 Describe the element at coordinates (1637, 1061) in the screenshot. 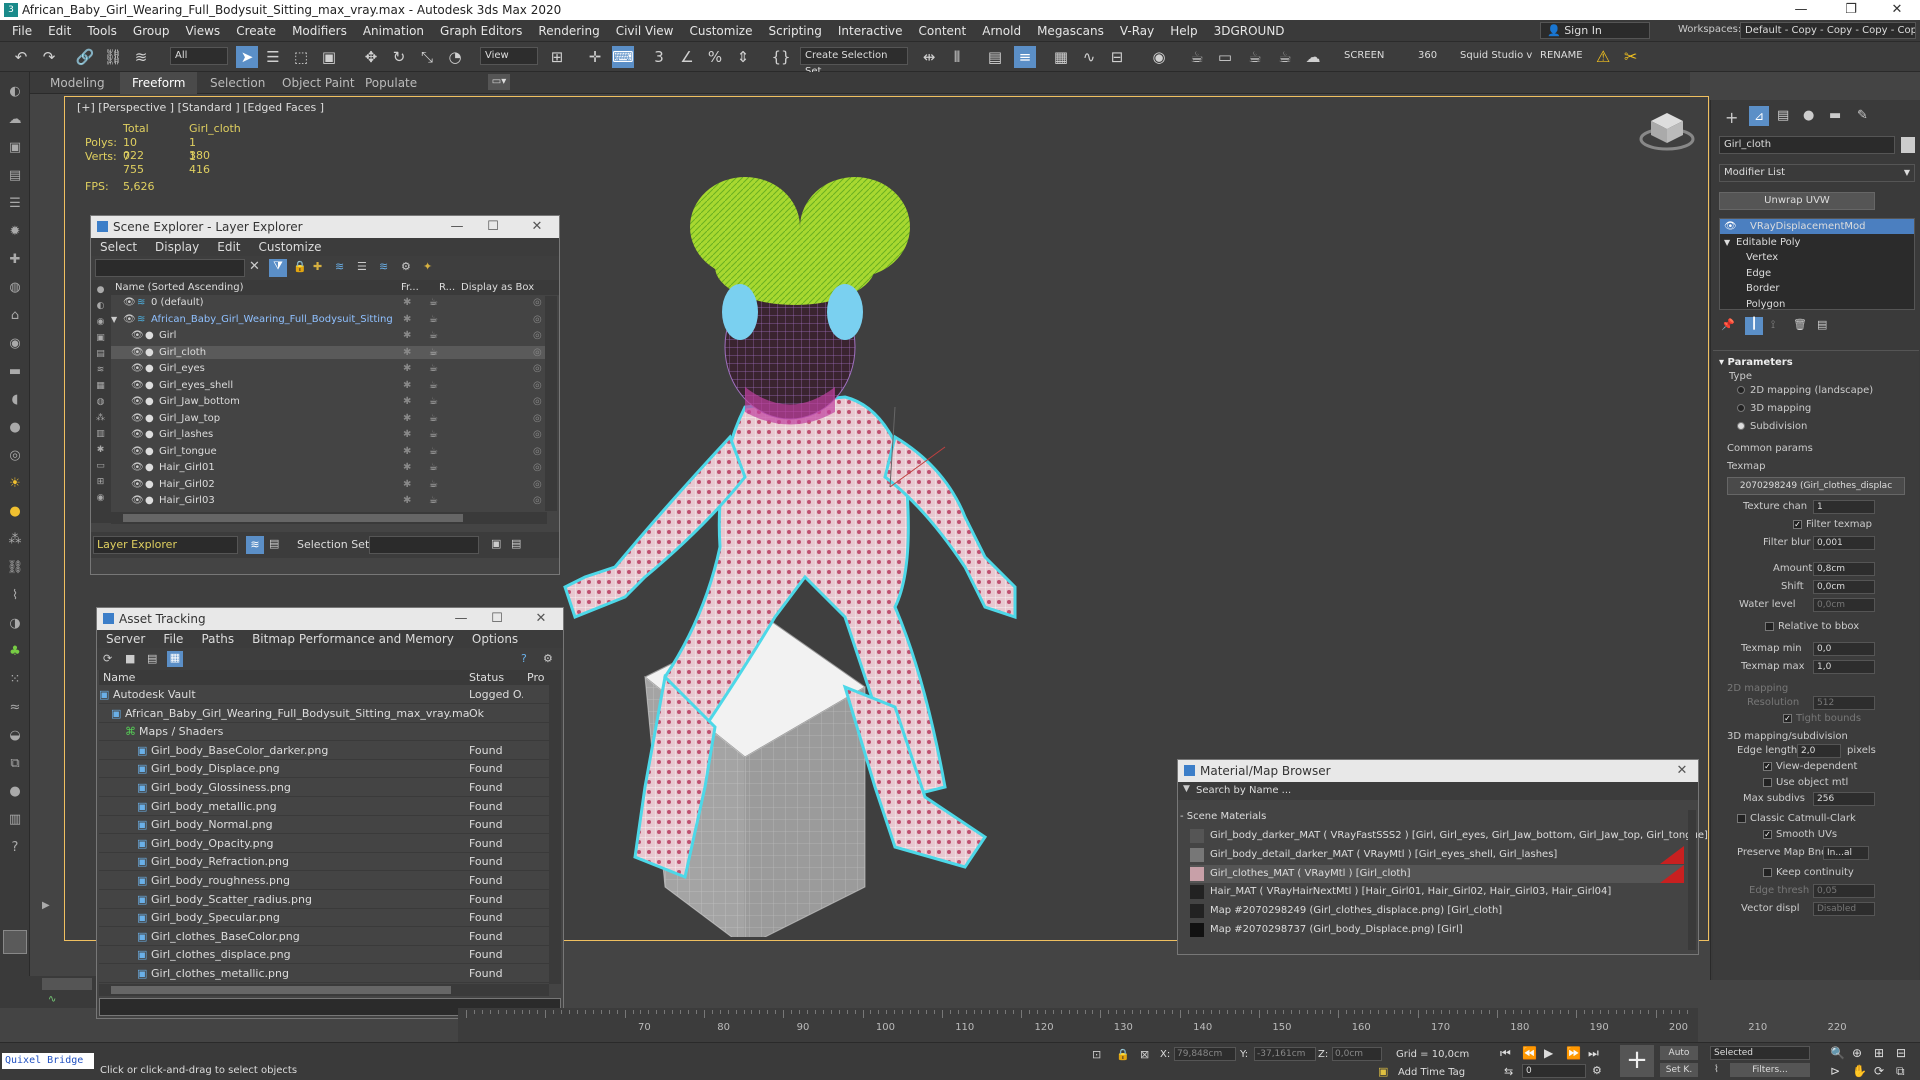

I see `set-key-icon: +` at that location.